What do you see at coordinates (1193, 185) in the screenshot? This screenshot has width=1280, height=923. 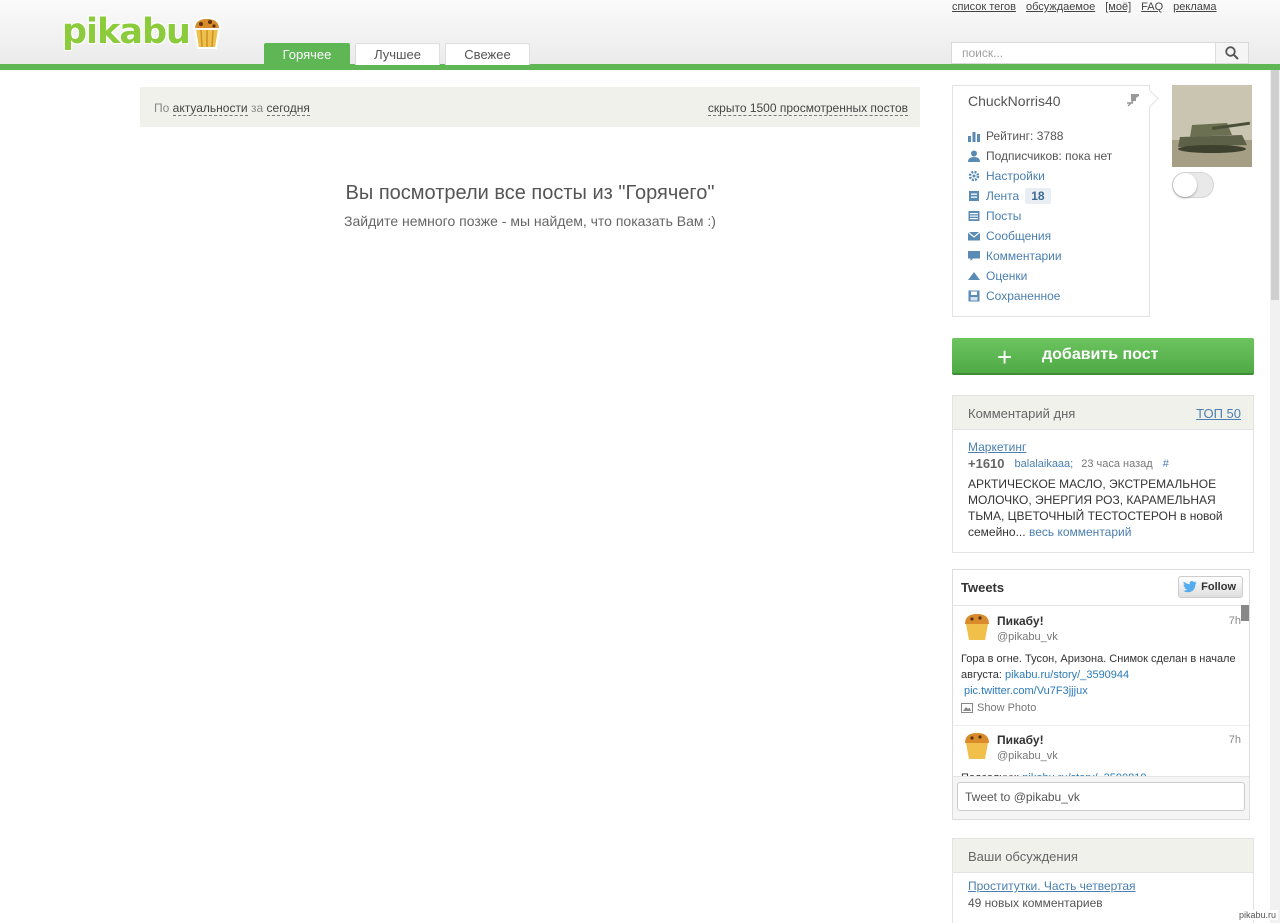 I see `night-mode-toggle` at bounding box center [1193, 185].